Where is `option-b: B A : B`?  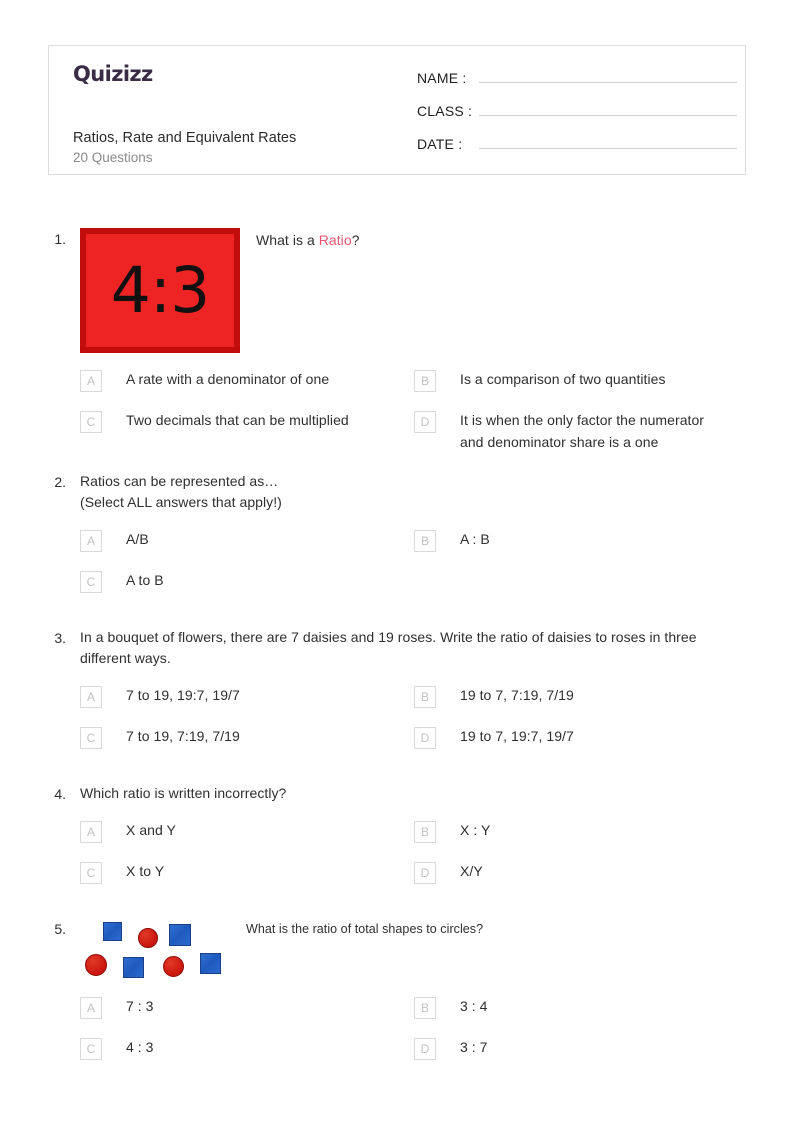
option-b: B A : B is located at coordinates (581, 547).